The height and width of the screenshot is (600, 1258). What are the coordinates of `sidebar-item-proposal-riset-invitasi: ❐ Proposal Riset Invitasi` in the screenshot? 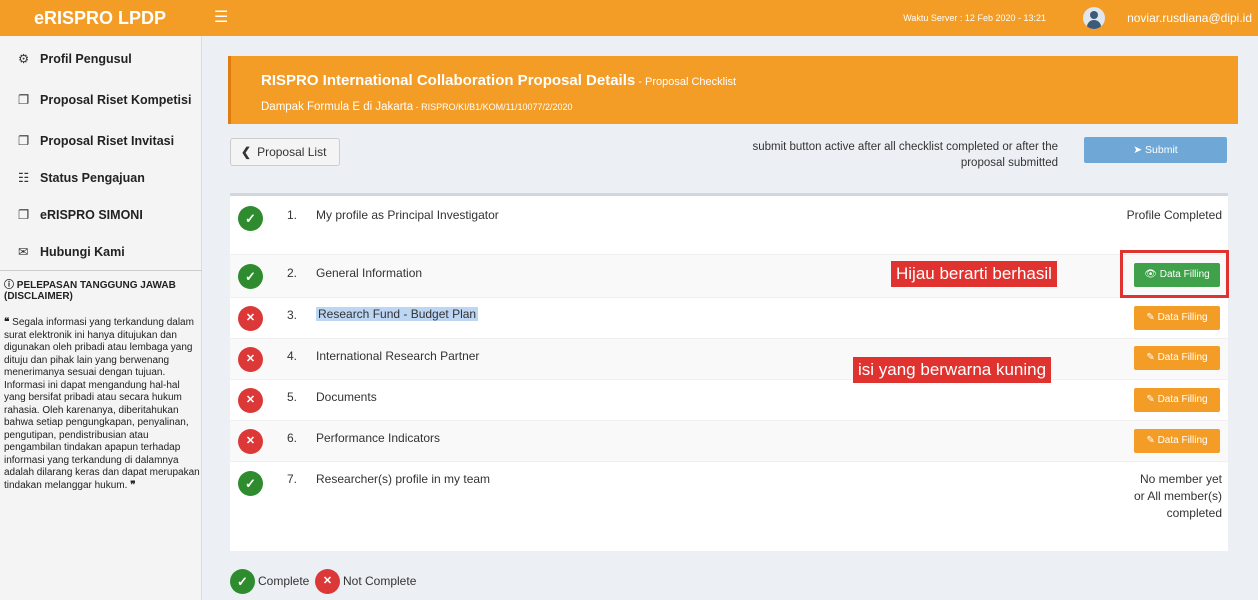 It's located at (101, 141).